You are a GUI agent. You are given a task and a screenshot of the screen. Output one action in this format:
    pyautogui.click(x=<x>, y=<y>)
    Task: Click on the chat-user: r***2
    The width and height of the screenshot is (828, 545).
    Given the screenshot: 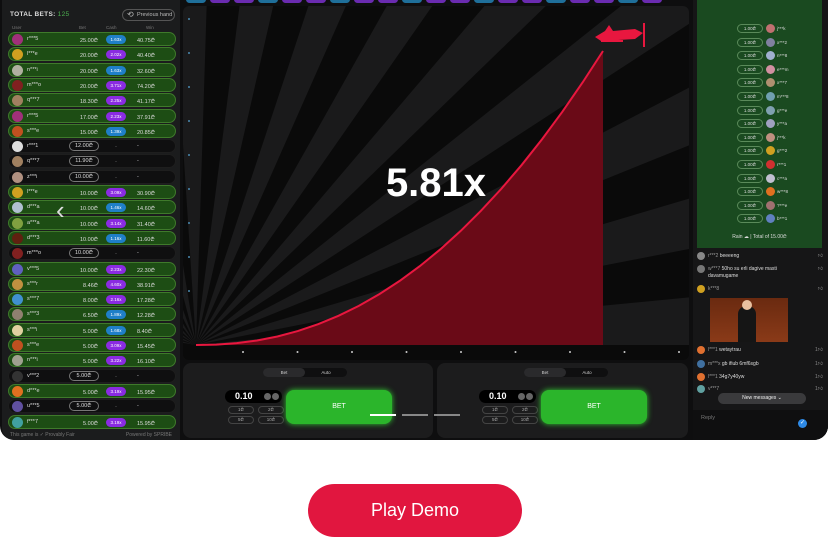 What is the action you would take?
    pyautogui.click(x=713, y=256)
    